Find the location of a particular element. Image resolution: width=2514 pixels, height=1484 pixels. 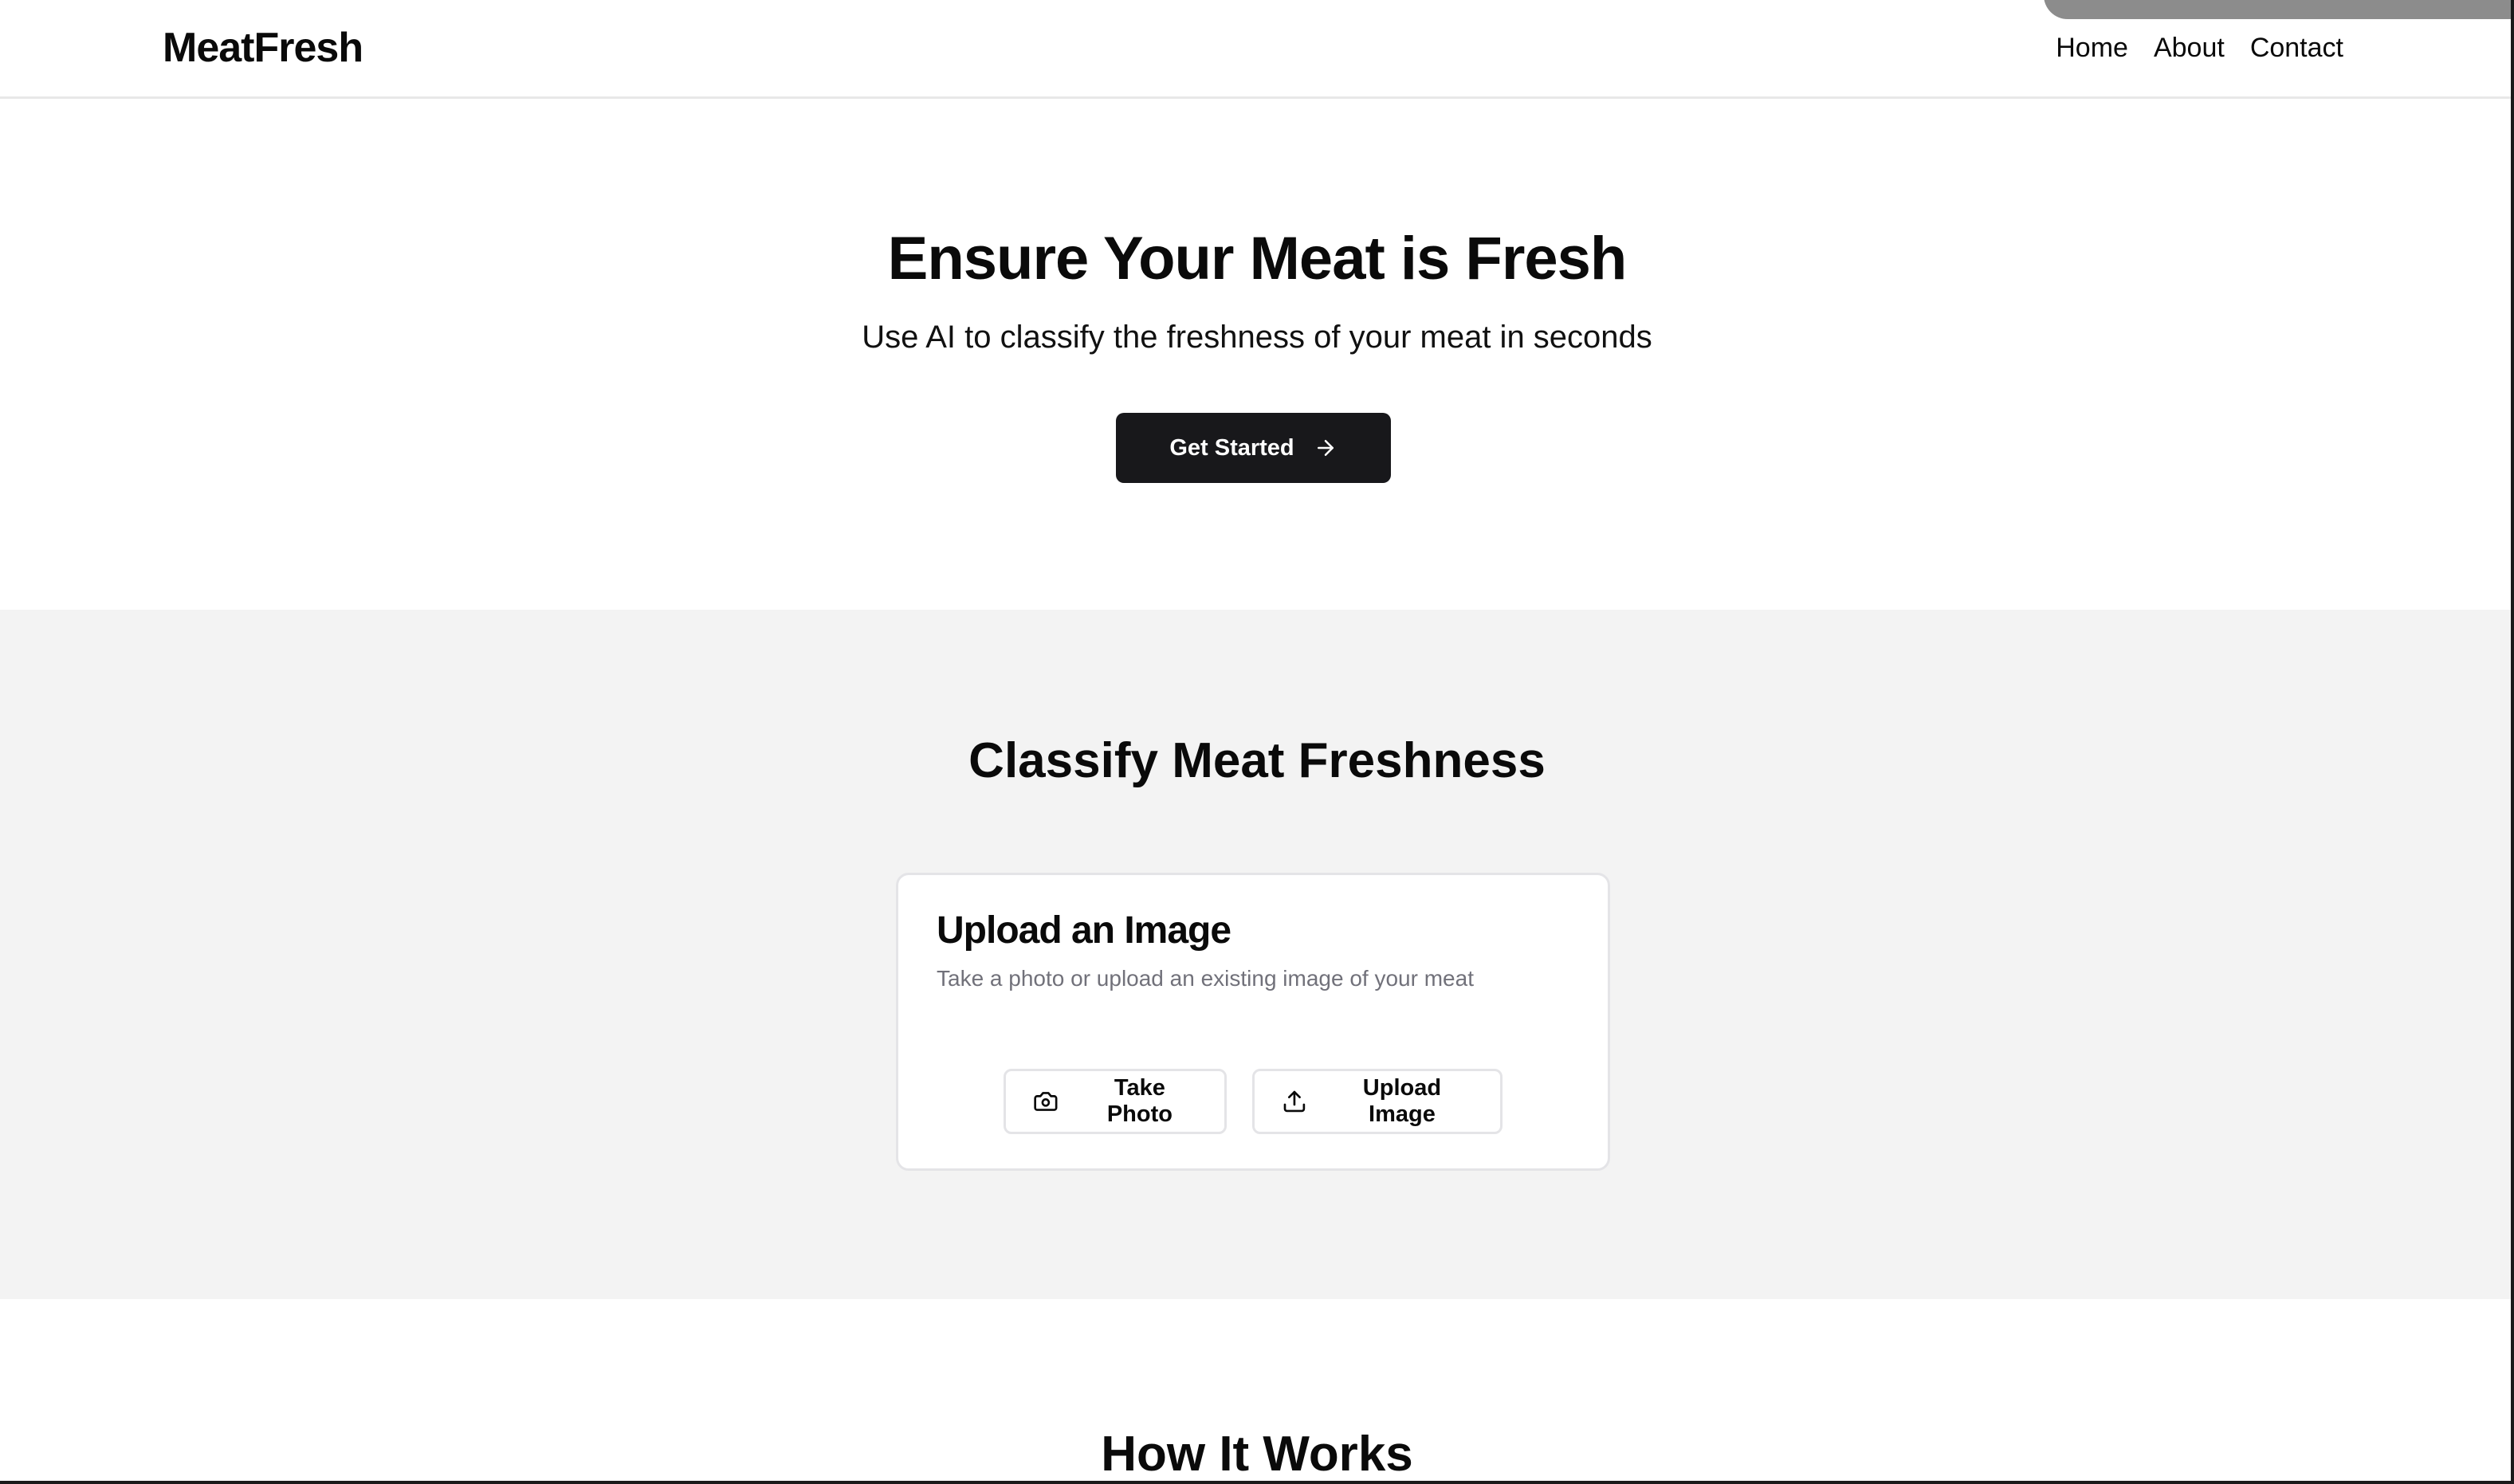

take-photo-label: Take Photo is located at coordinates (1139, 1101).